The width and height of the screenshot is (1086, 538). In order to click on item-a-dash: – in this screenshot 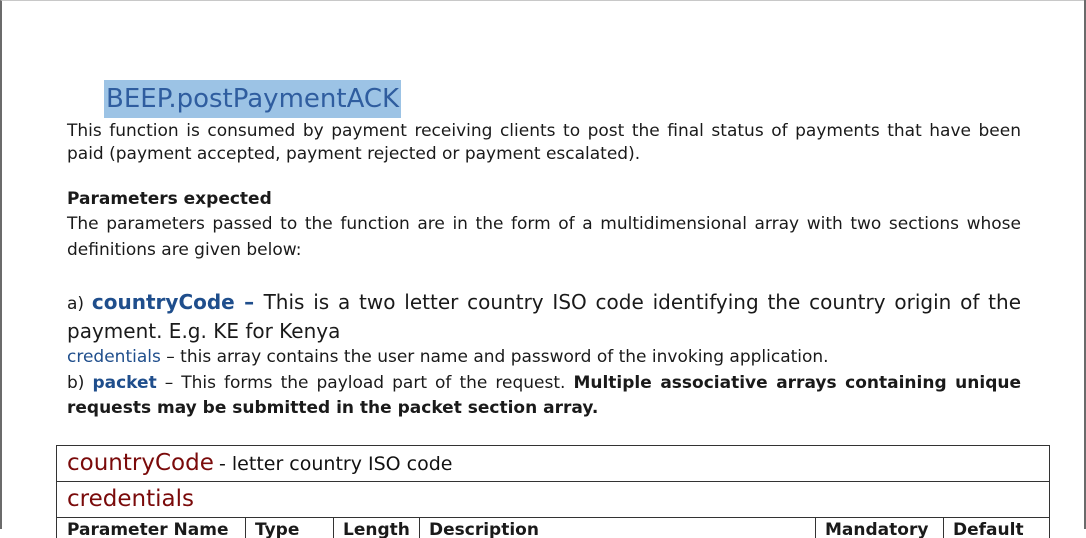, I will do `click(249, 302)`.